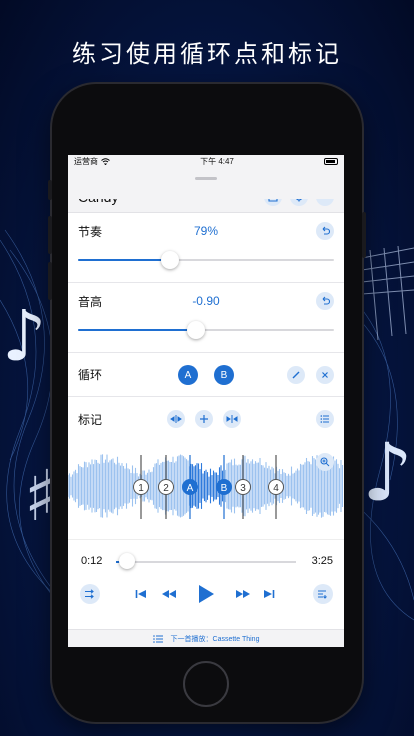 This screenshot has width=414, height=736. What do you see at coordinates (206, 260) in the screenshot?
I see `tempo-slider` at bounding box center [206, 260].